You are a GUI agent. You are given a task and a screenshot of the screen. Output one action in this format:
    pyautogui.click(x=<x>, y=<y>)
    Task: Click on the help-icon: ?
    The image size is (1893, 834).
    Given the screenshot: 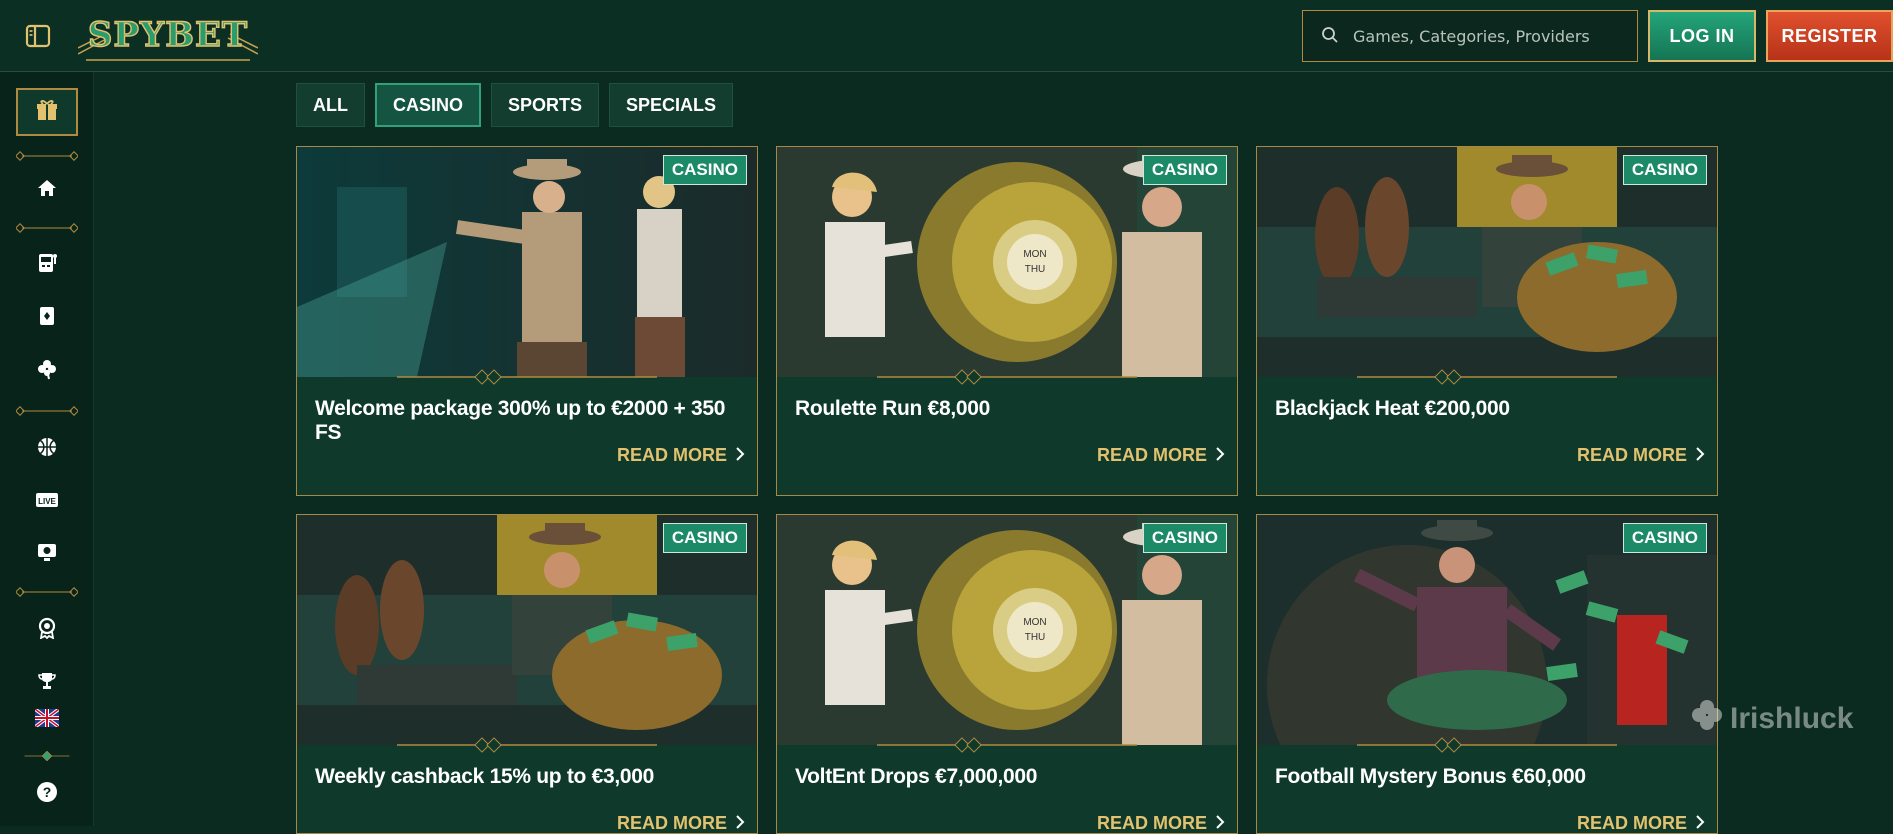 What is the action you would take?
    pyautogui.click(x=47, y=792)
    